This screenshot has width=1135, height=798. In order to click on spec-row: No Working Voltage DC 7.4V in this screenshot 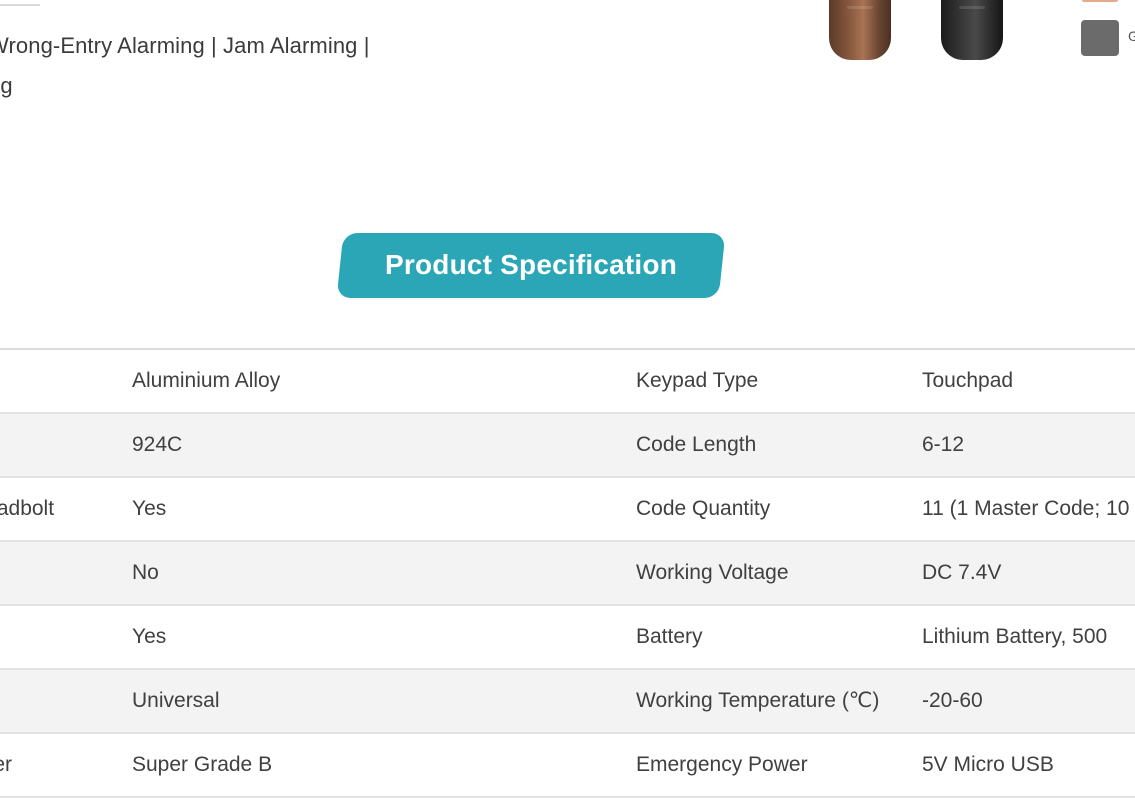, I will do `click(567, 574)`.